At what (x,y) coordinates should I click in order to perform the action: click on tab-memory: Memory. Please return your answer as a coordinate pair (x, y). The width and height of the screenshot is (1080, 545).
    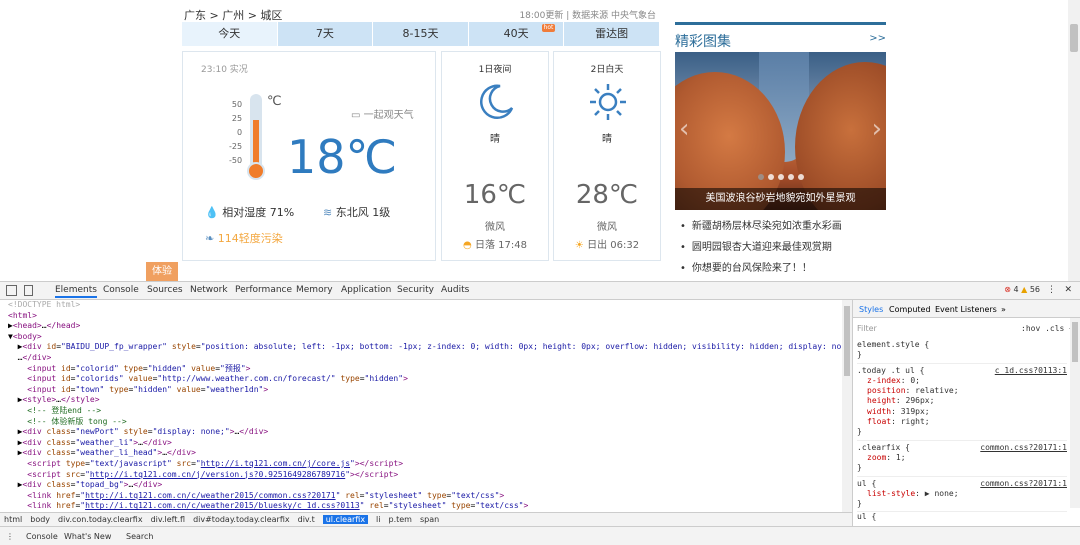
    Looking at the image, I should click on (314, 290).